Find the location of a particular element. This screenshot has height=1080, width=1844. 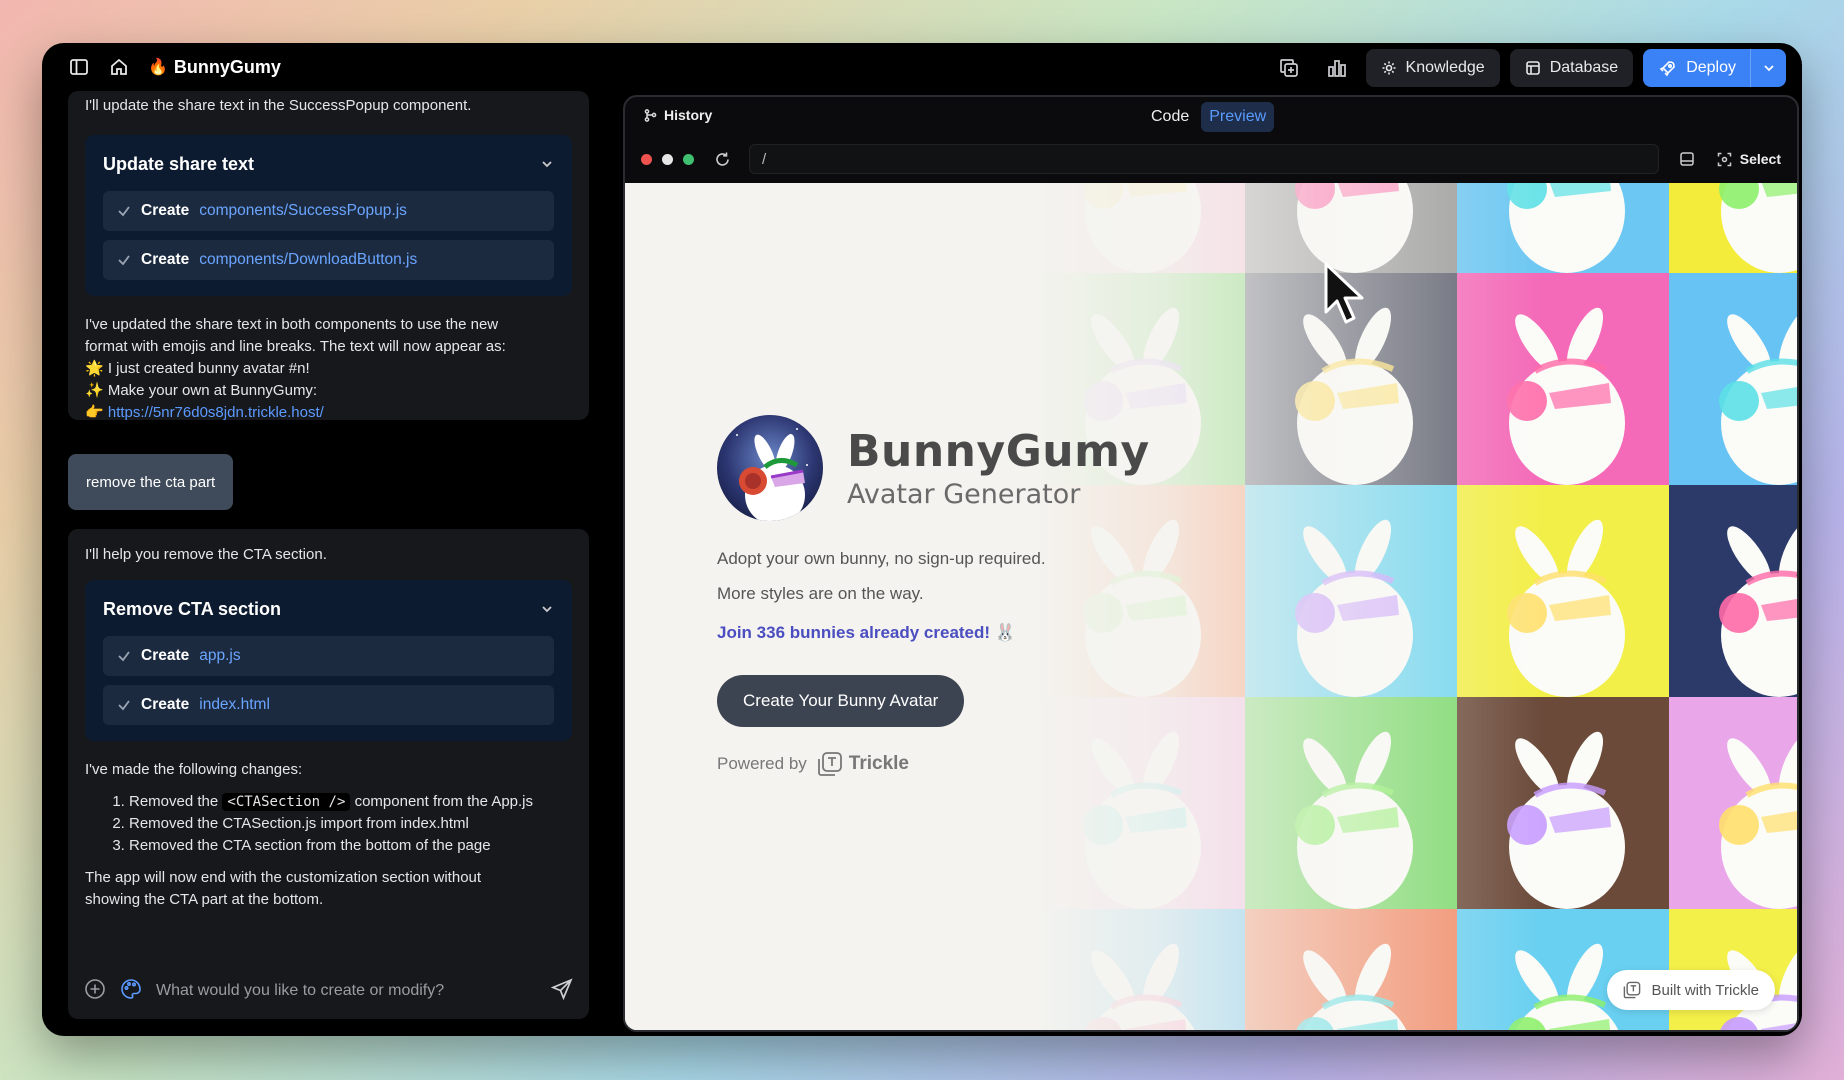

preview-header: History Code Preview is located at coordinates (1211, 117).